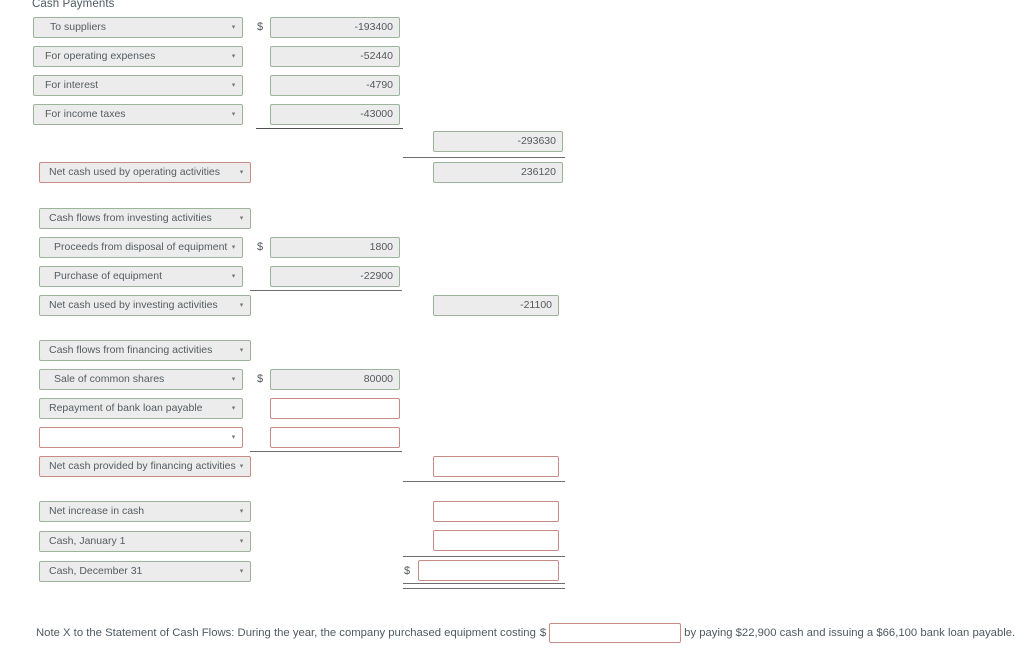 This screenshot has width=1024, height=655. I want to click on currency-symbol-investing: $, so click(260, 247).